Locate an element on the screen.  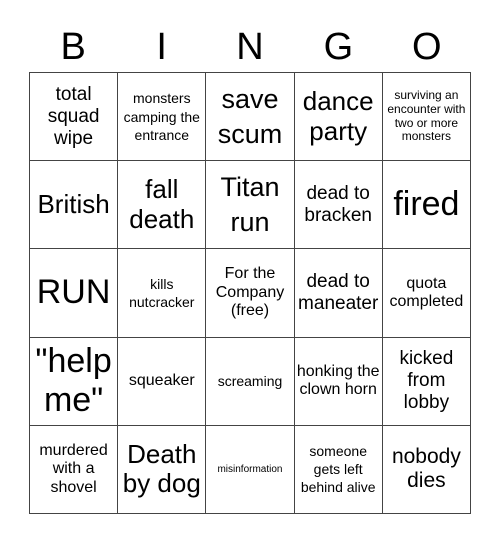
bingo-cell: fired is located at coordinates (426, 205).